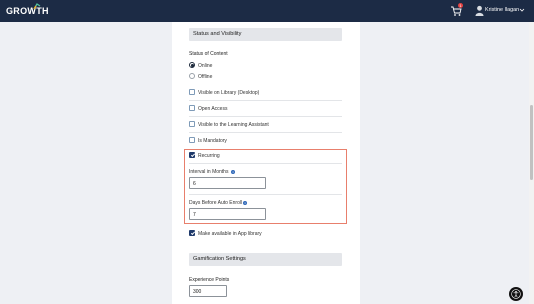 This screenshot has width=534, height=304. I want to click on top-navigation-bar: GROWTH 1 Kristine Ilagan, so click(267, 11).